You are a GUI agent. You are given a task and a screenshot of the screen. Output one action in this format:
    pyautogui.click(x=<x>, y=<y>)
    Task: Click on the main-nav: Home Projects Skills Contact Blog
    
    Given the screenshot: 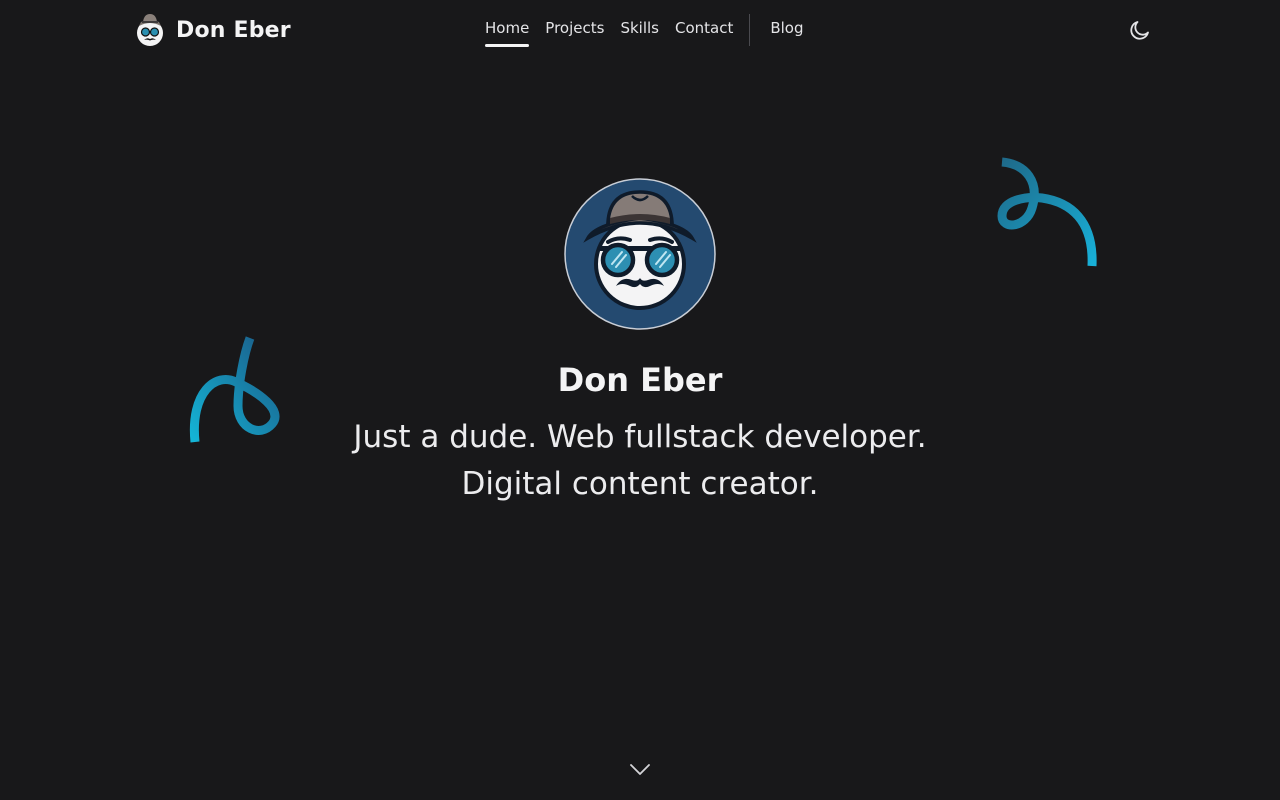 What is the action you would take?
    pyautogui.click(x=652, y=30)
    